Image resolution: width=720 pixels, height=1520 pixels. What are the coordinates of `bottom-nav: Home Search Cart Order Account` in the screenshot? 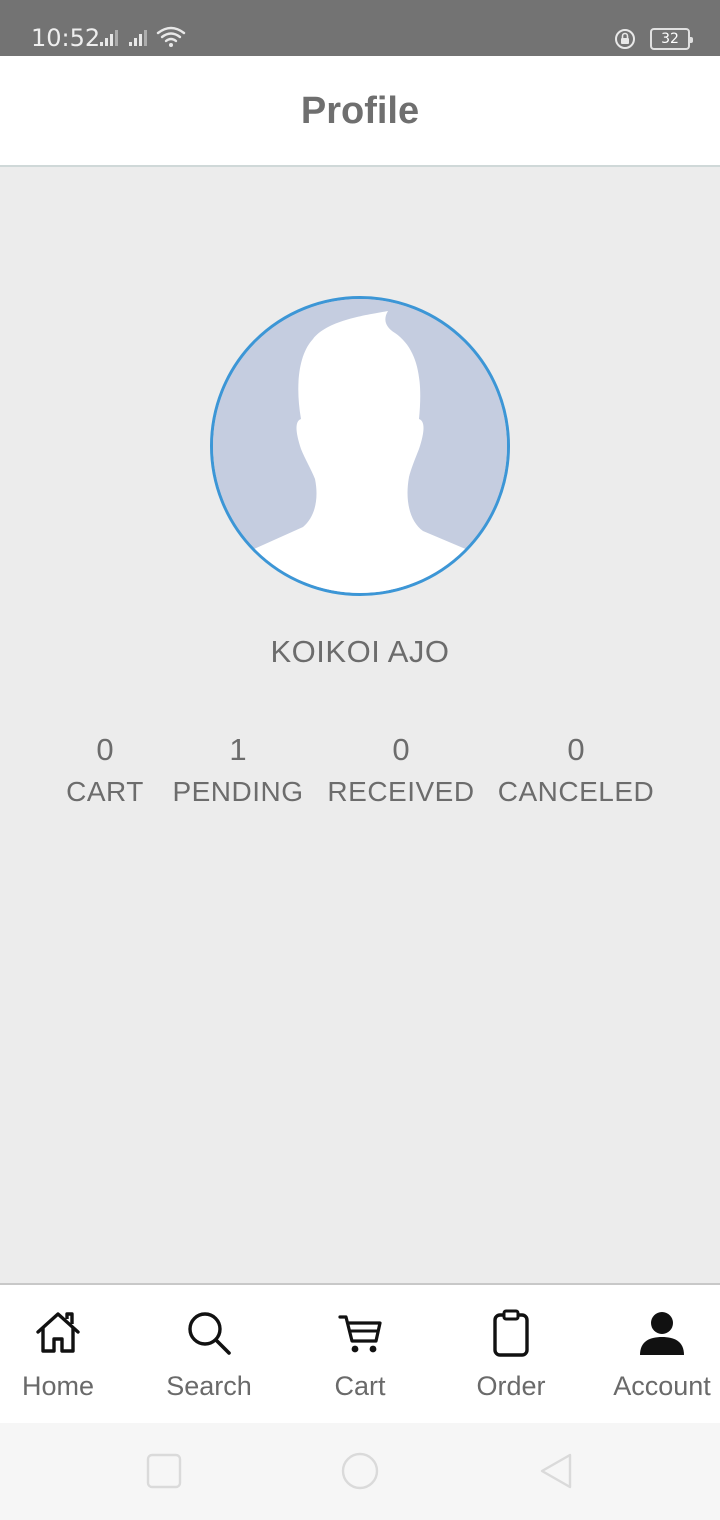 It's located at (360, 1354).